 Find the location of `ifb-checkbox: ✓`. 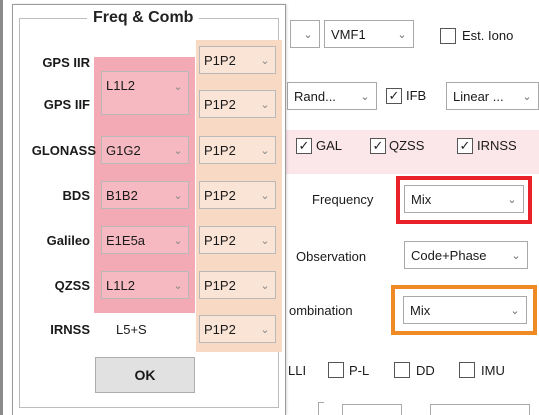

ifb-checkbox: ✓ is located at coordinates (394, 96).